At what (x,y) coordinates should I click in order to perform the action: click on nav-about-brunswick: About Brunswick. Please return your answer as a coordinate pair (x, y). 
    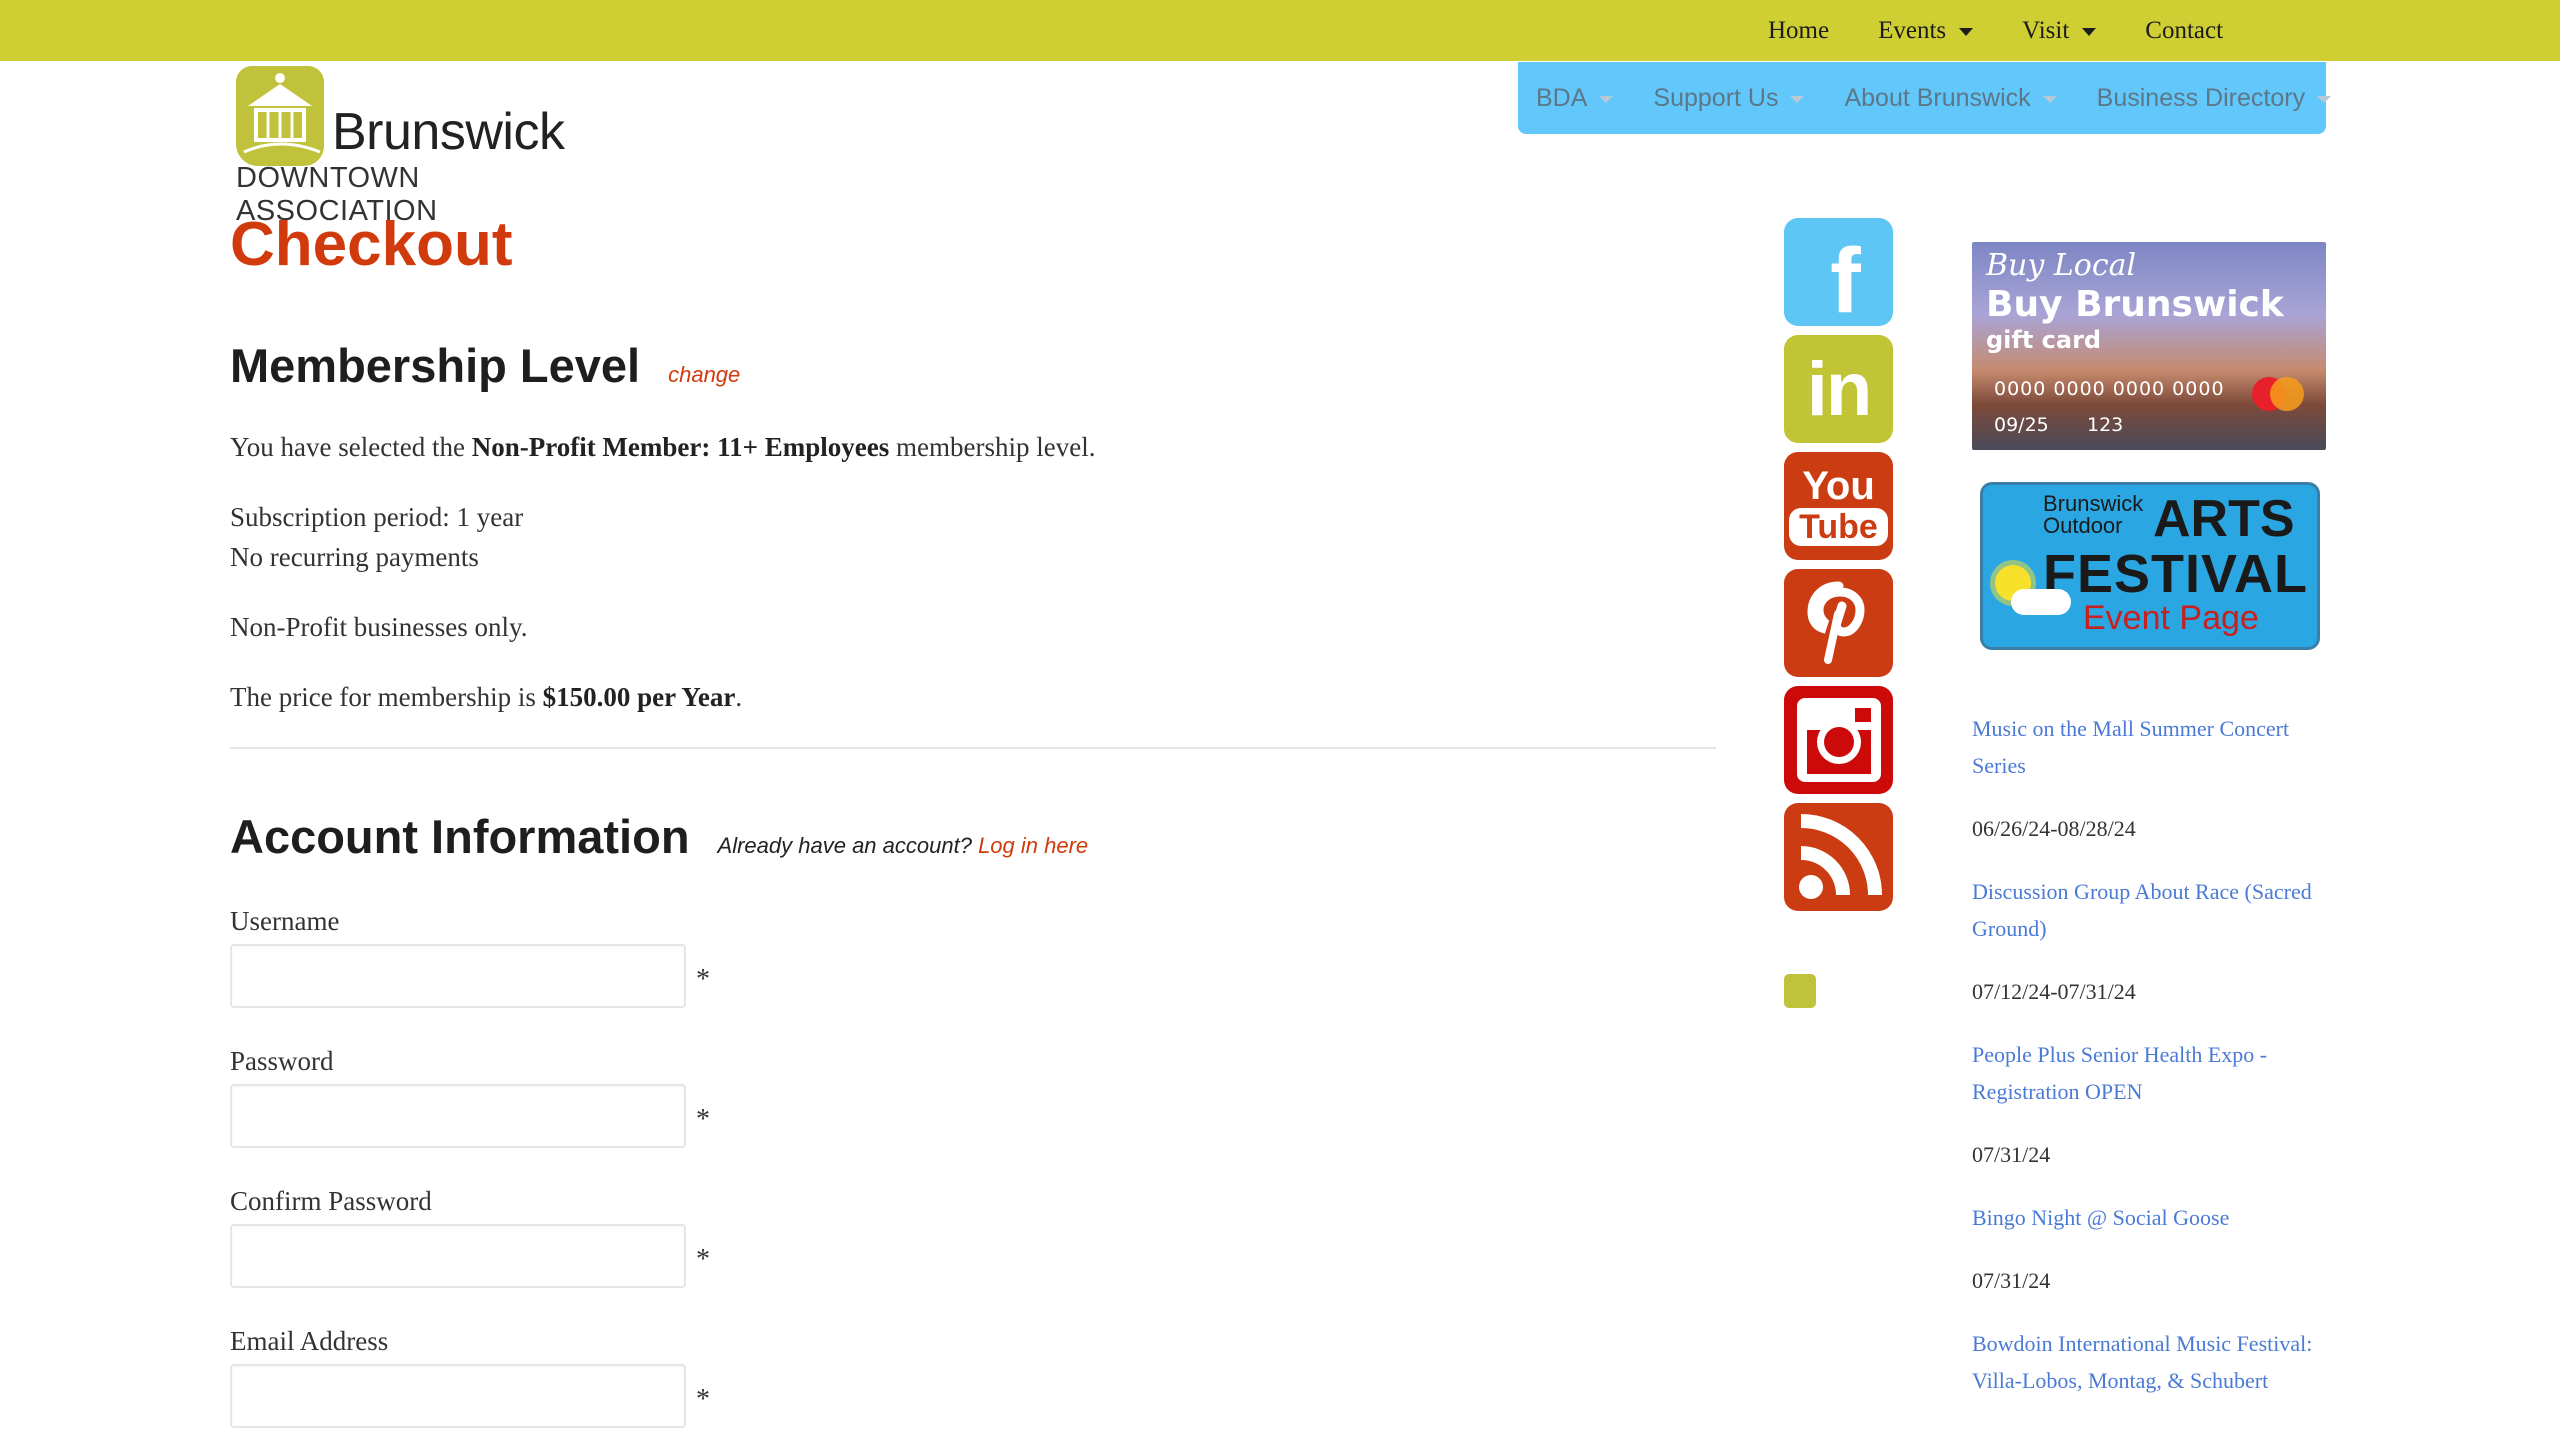
    Looking at the image, I should click on (1950, 98).